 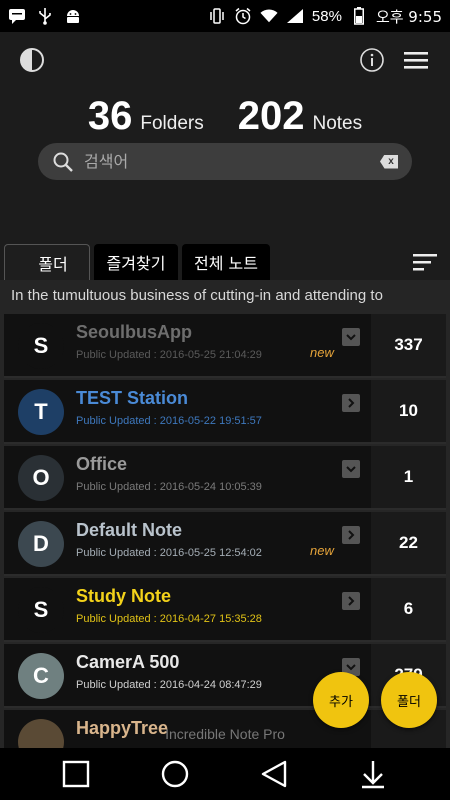 I want to click on folder-title: Study Note, so click(x=124, y=596).